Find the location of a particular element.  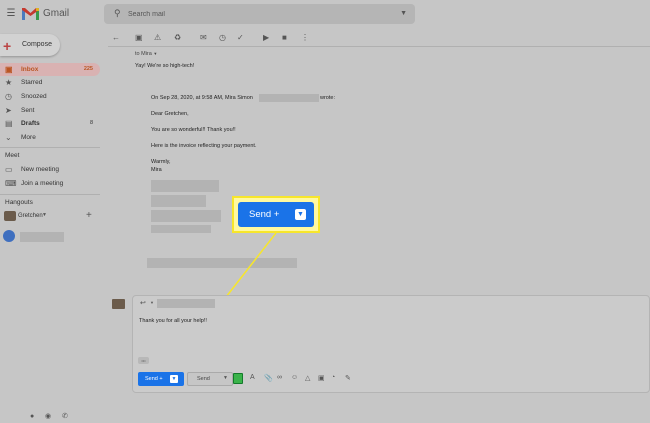

secondary-send-label: Send is located at coordinates (203, 379).